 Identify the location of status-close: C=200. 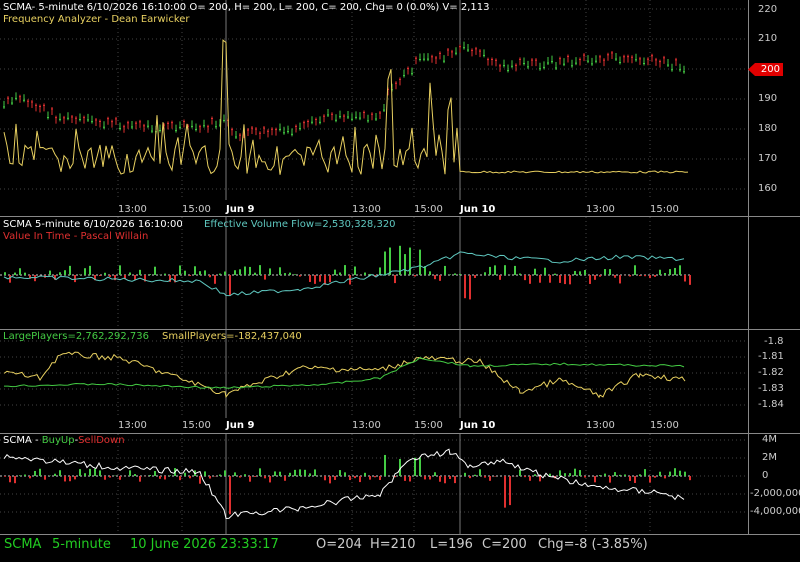
(504, 544).